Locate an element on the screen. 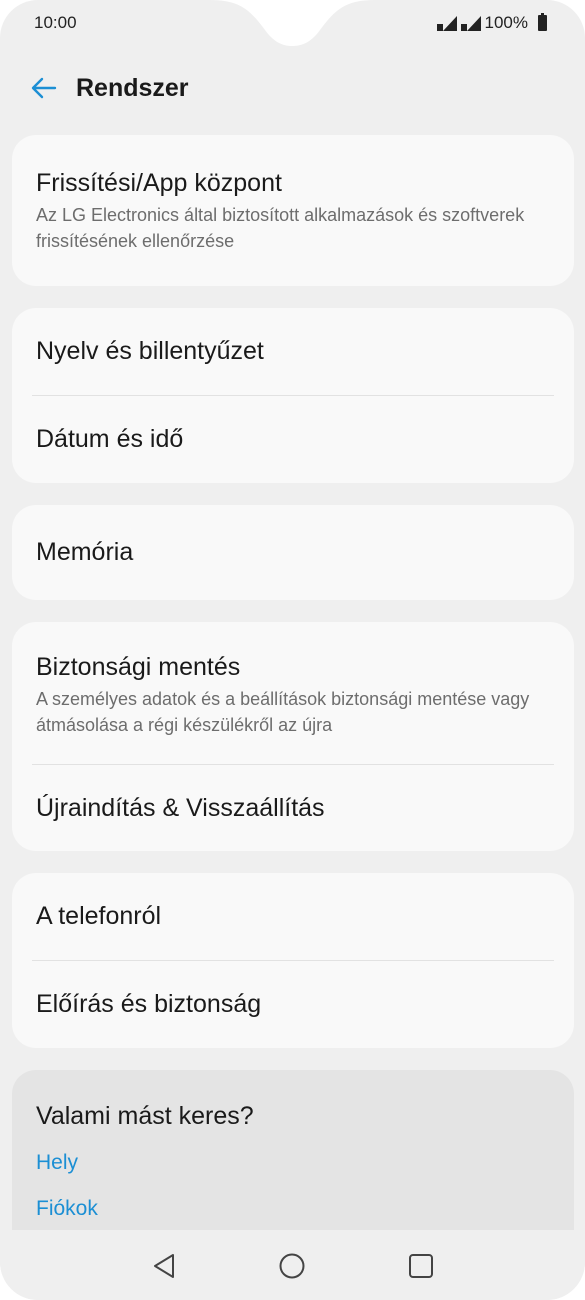 This screenshot has height=1300, width=585. triangle-back-icon is located at coordinates (164, 1266).